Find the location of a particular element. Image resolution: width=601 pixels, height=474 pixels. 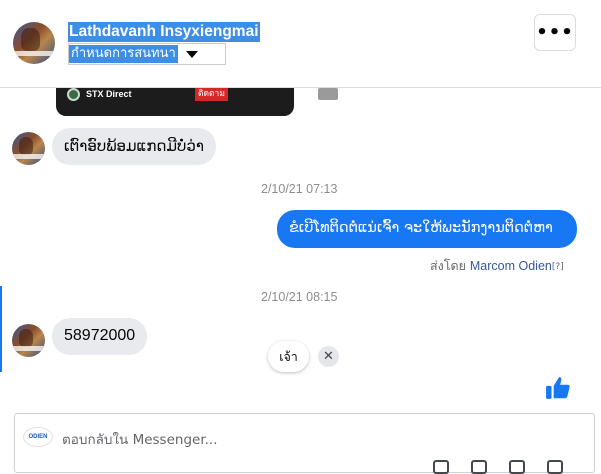

contact-avatar is located at coordinates (34, 43).